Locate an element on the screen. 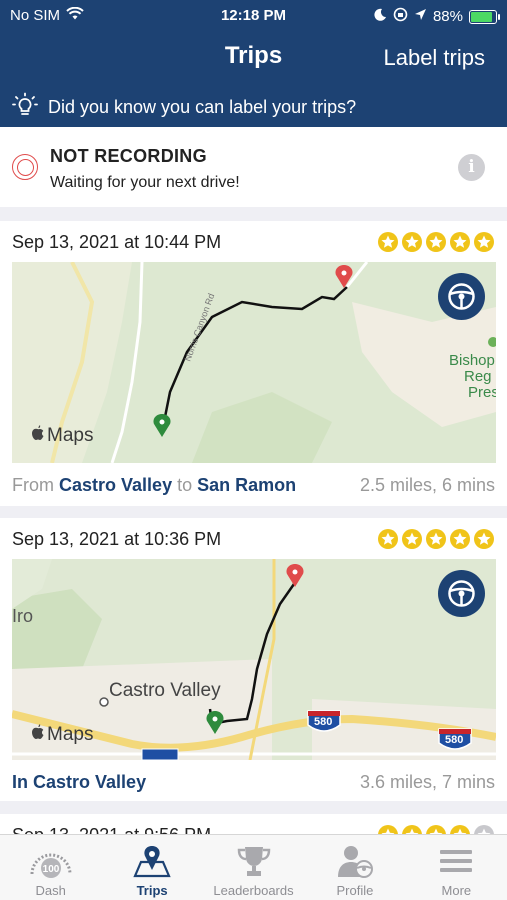 The height and width of the screenshot is (900, 507). map-pin-icon is located at coordinates (151, 861).